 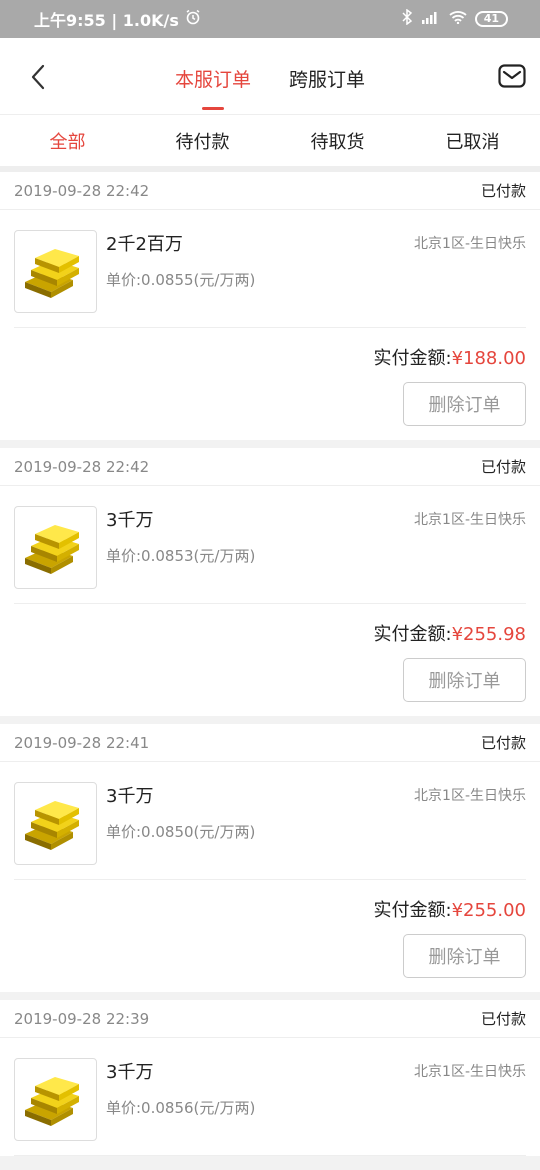 What do you see at coordinates (270, 269) in the screenshot?
I see `order-item: 2千2百万 单价:0.0855(元/万两) 北京1区-生日快乐` at bounding box center [270, 269].